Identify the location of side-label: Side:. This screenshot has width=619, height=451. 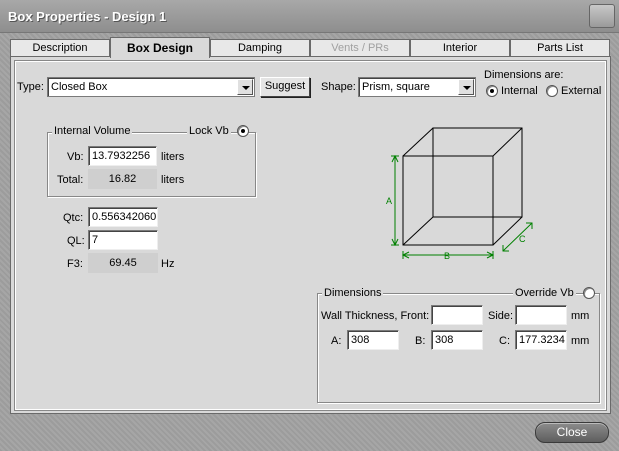
(501, 316).